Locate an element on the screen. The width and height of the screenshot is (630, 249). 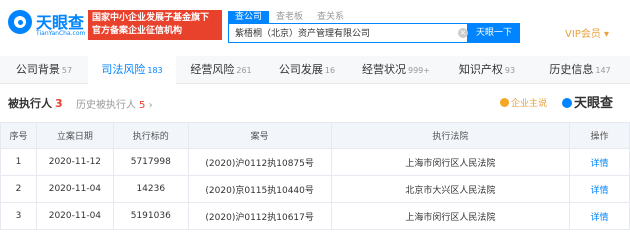
cell-index: 2 is located at coordinates (18, 189).